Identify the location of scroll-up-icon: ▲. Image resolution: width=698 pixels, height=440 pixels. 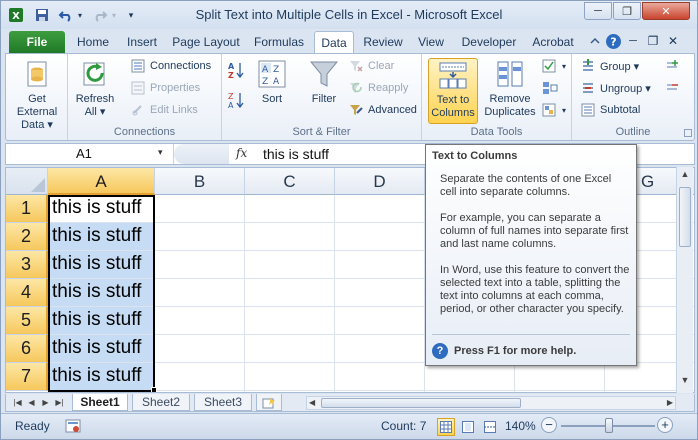
(685, 176).